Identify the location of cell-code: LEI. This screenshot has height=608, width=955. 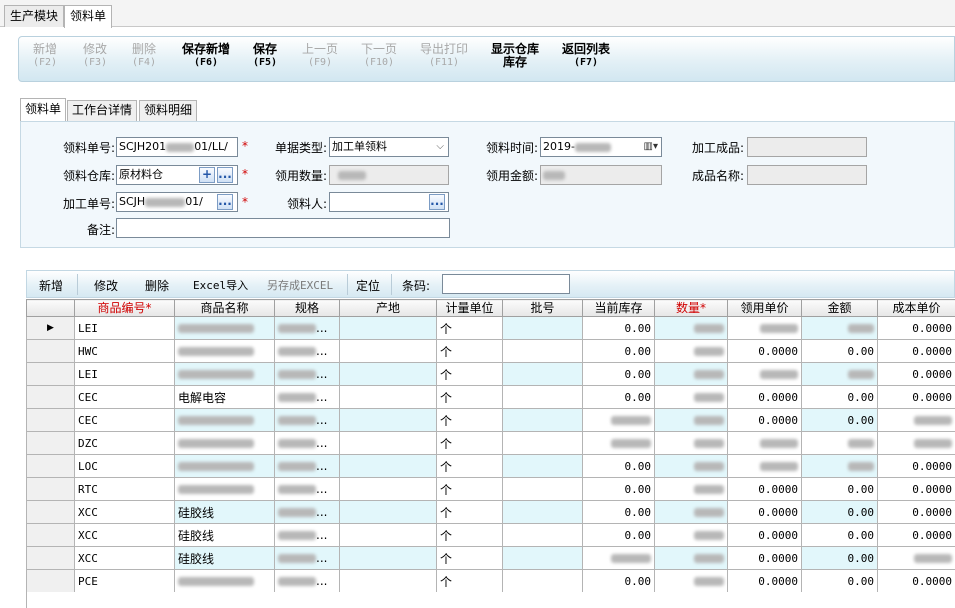
(124, 328).